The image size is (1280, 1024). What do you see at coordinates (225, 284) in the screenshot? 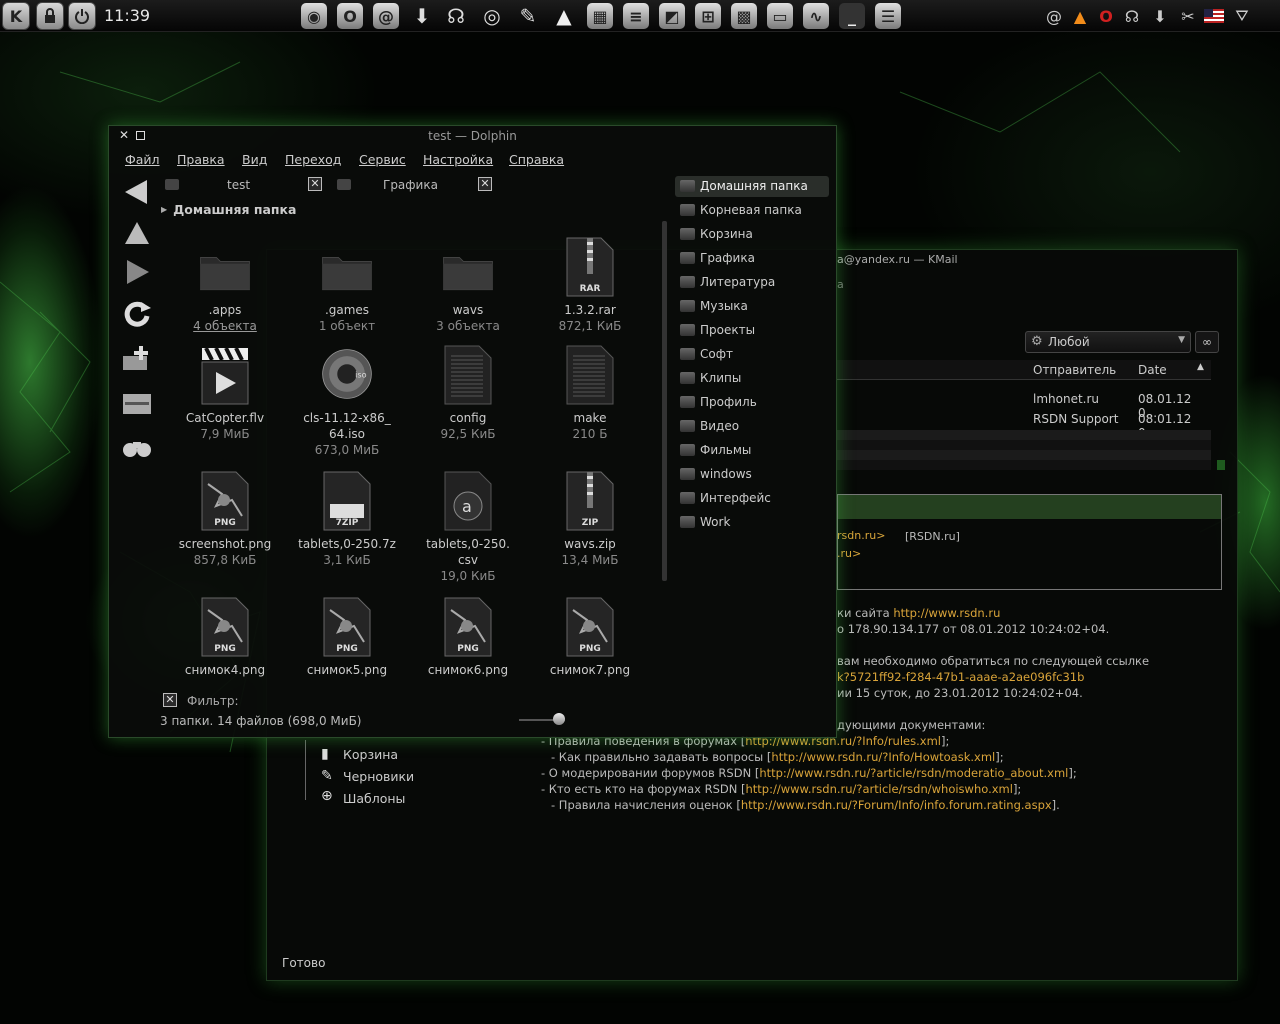
I see `file-item: .apps 4 объекта` at bounding box center [225, 284].